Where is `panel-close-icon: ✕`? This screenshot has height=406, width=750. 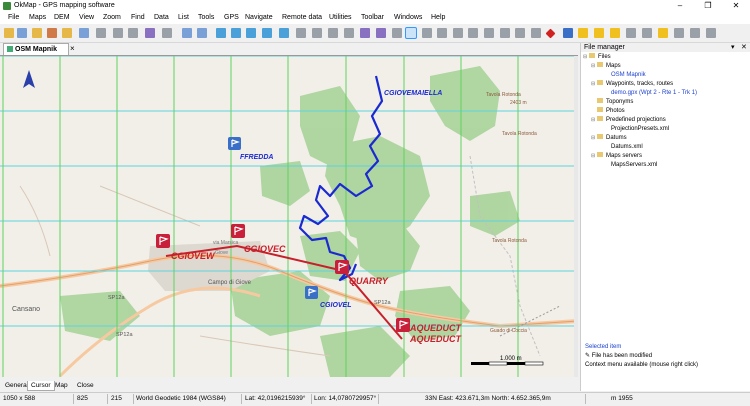 panel-close-icon: ✕ is located at coordinates (744, 47).